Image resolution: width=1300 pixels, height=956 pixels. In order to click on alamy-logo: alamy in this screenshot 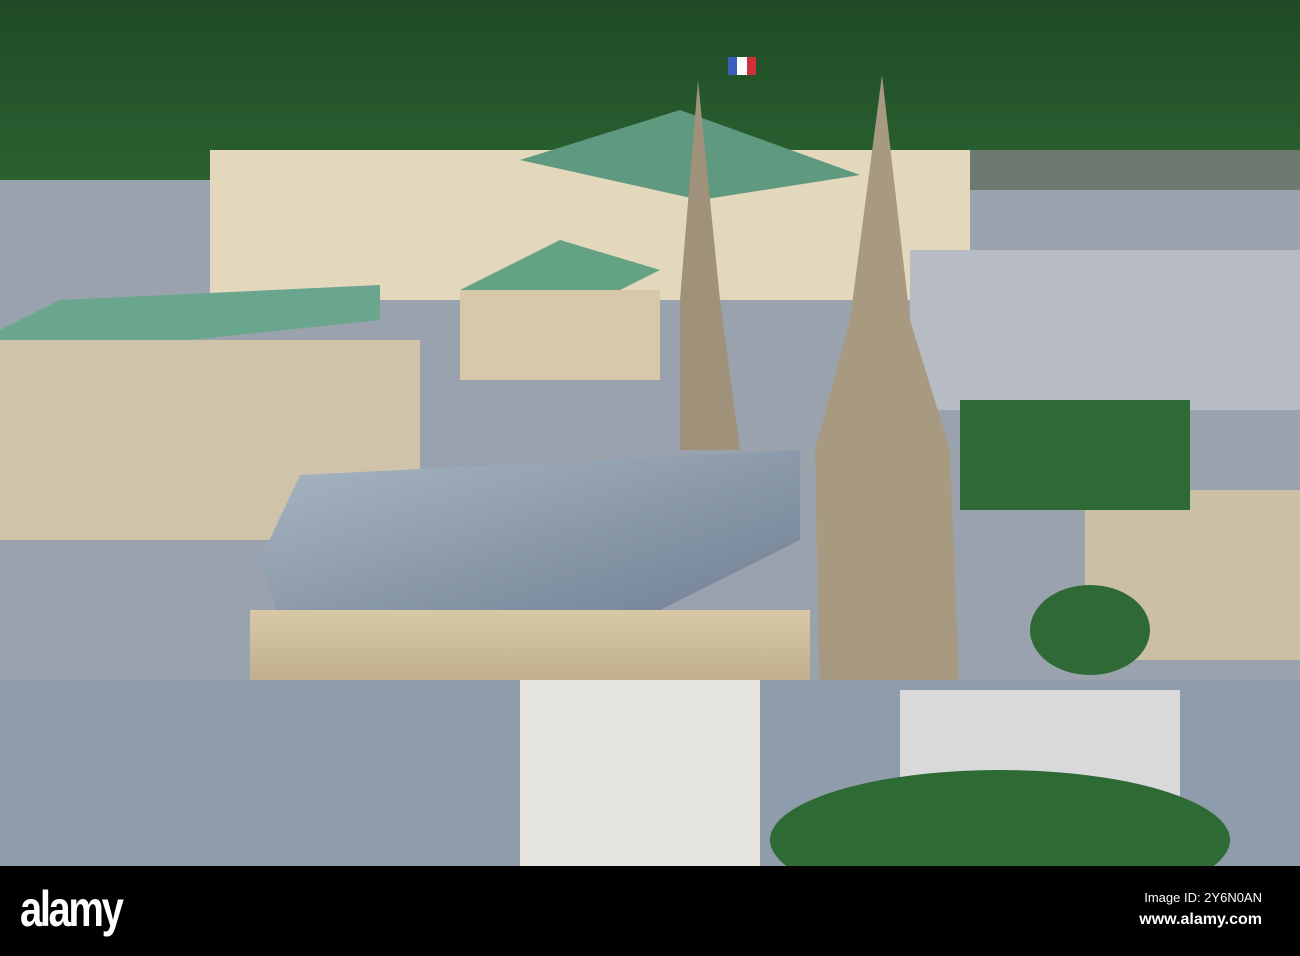, I will do `click(72, 909)`.